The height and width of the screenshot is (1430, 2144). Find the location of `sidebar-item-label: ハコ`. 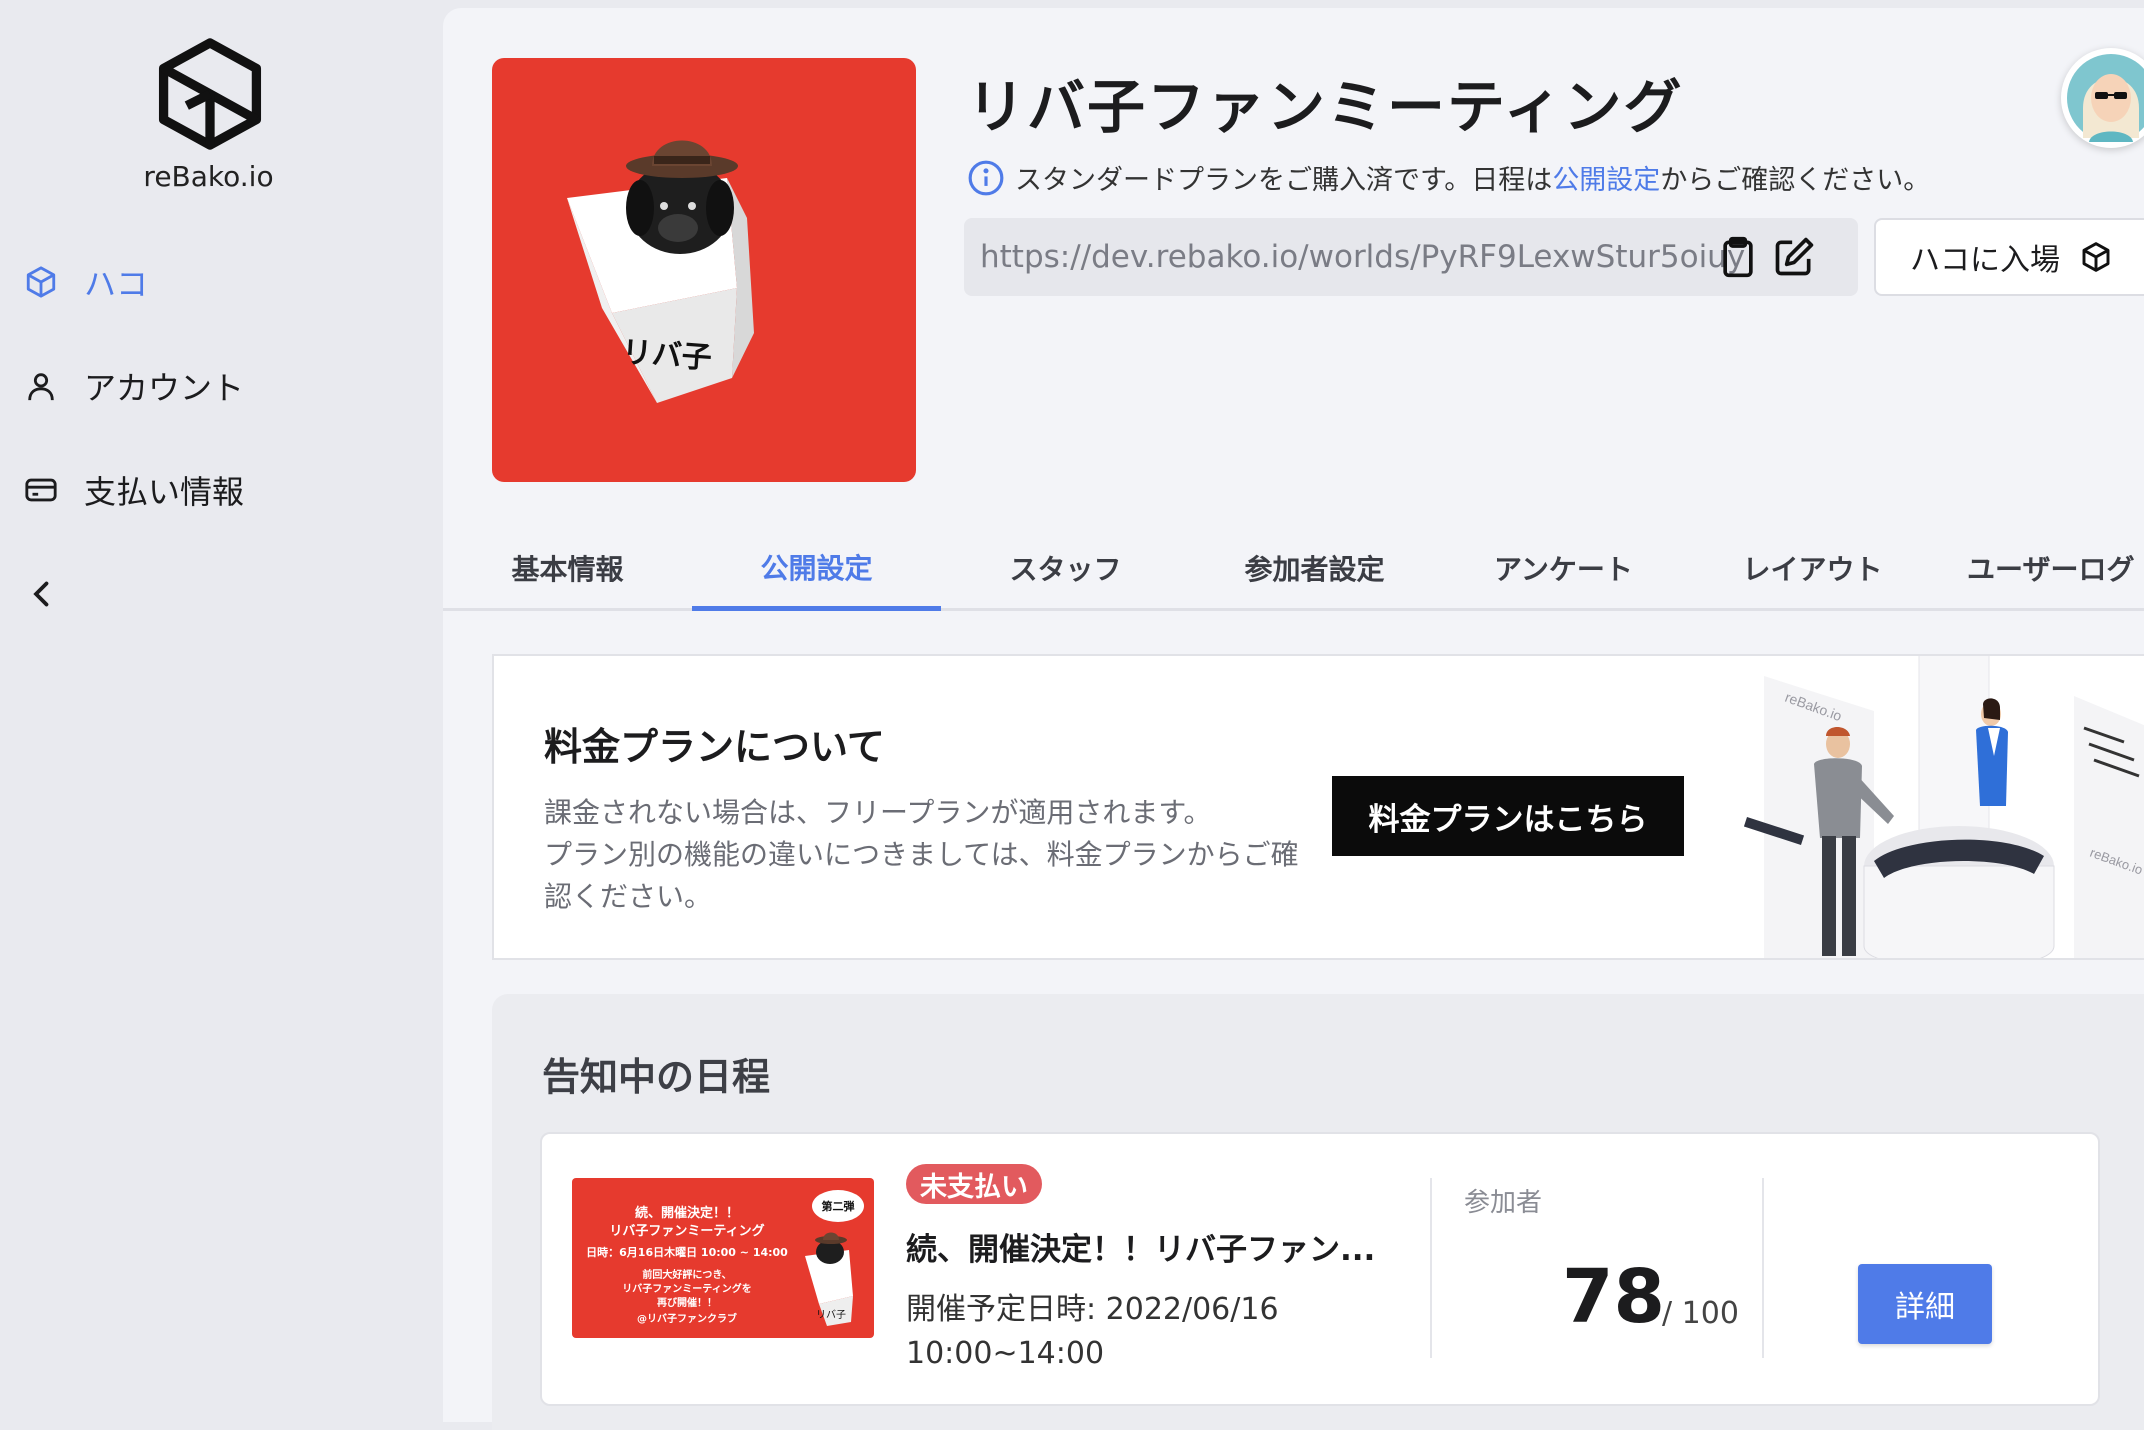

sidebar-item-label: ハコ is located at coordinates (116, 284).